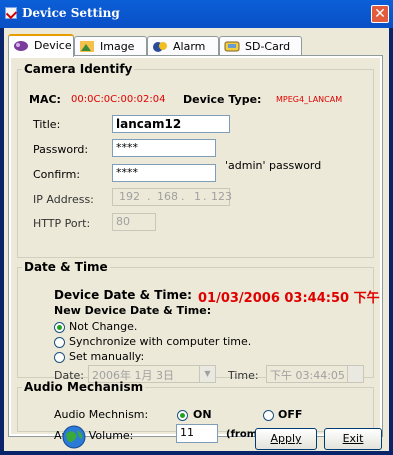 This screenshot has height=455, width=393. I want to click on radio-not-change-label: Not Change., so click(103, 326).